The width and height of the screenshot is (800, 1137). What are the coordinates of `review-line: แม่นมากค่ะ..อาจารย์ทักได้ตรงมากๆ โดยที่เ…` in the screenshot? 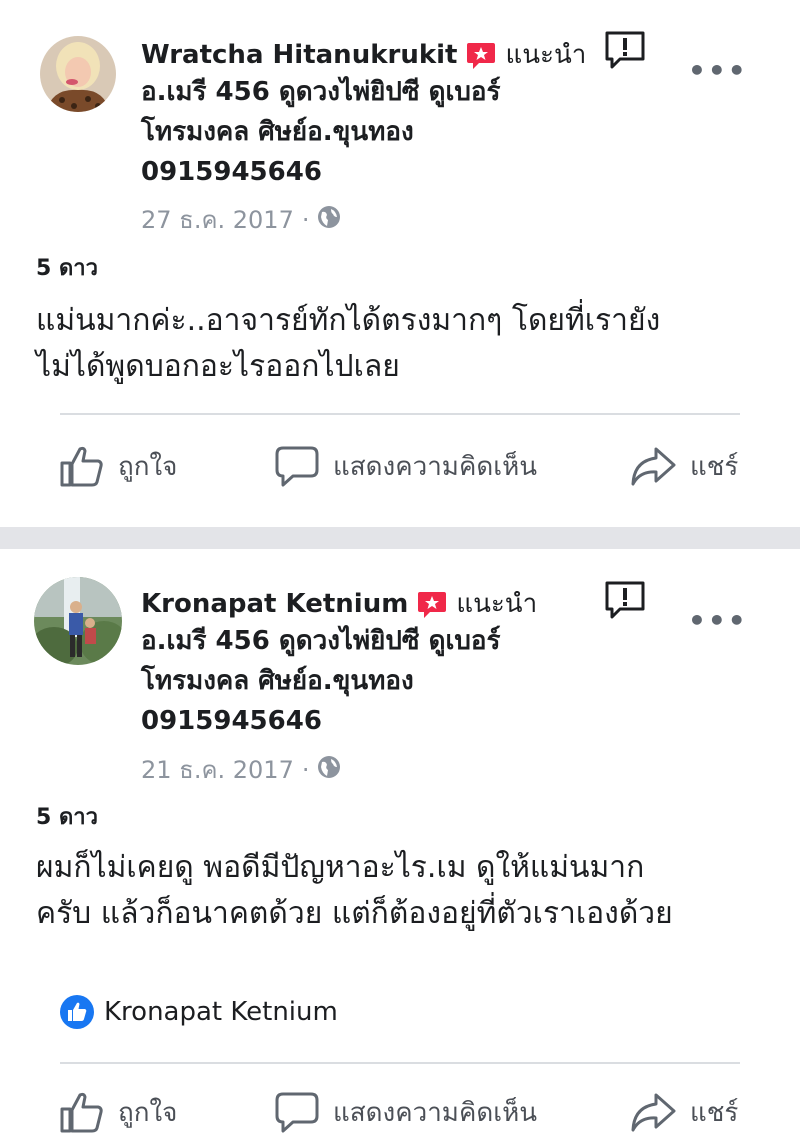 It's located at (348, 320).